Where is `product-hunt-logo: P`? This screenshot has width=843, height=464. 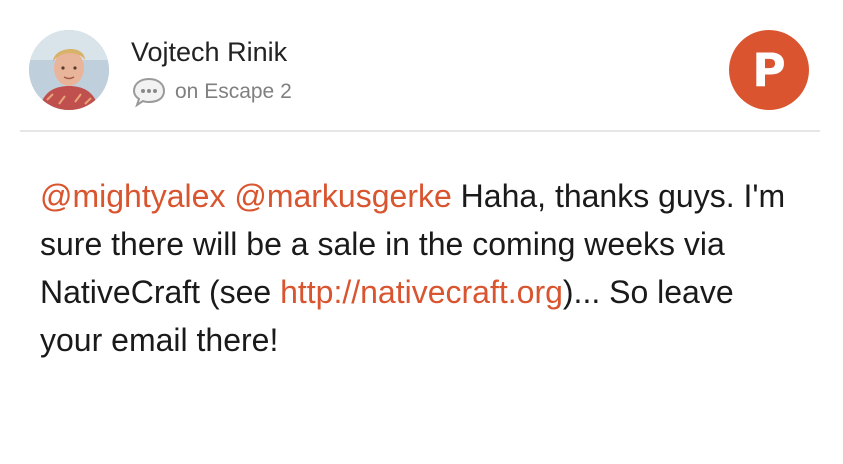 product-hunt-logo: P is located at coordinates (769, 70).